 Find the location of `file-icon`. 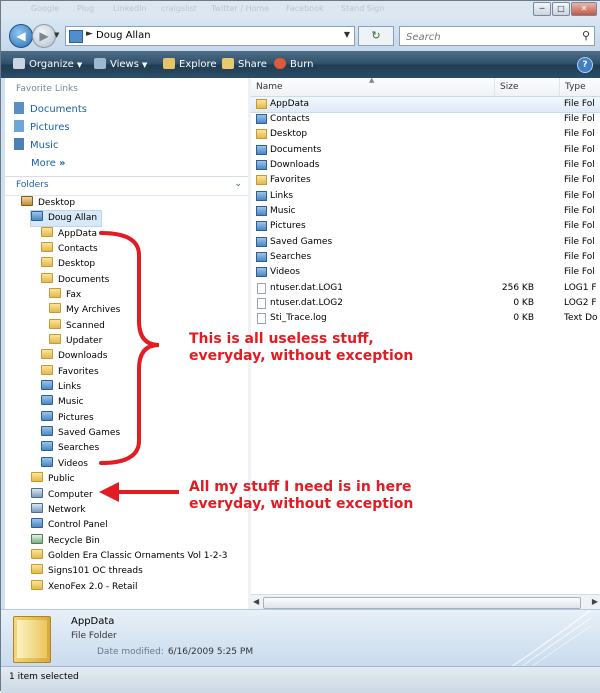

file-icon is located at coordinates (261, 303).